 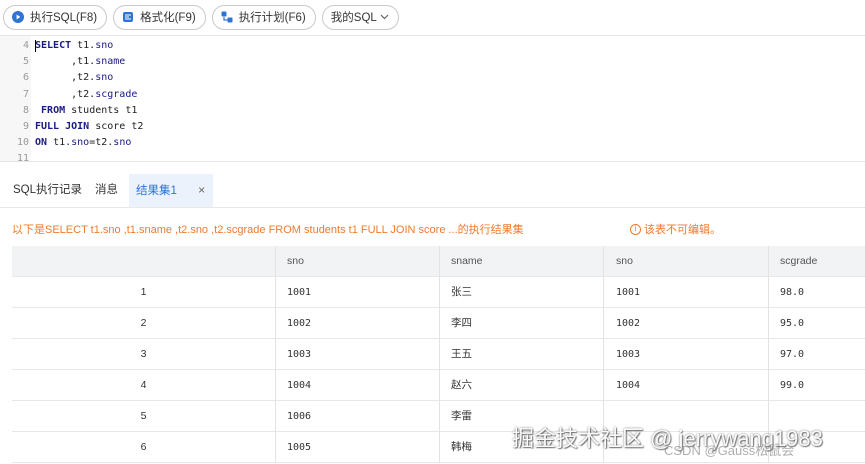 I want to click on row-number-cell: 5, so click(x=143, y=416).